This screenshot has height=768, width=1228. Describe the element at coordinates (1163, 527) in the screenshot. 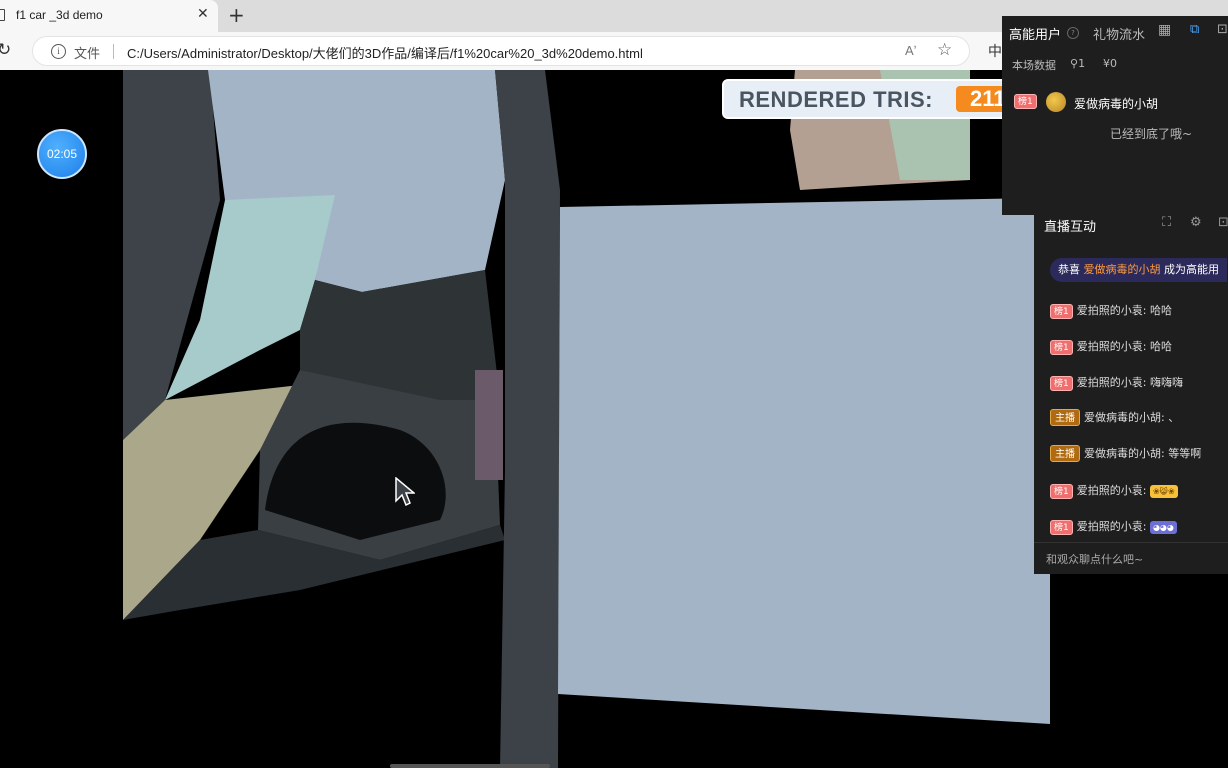

I see `sticker-emoji-icon: ◕◕◕` at that location.